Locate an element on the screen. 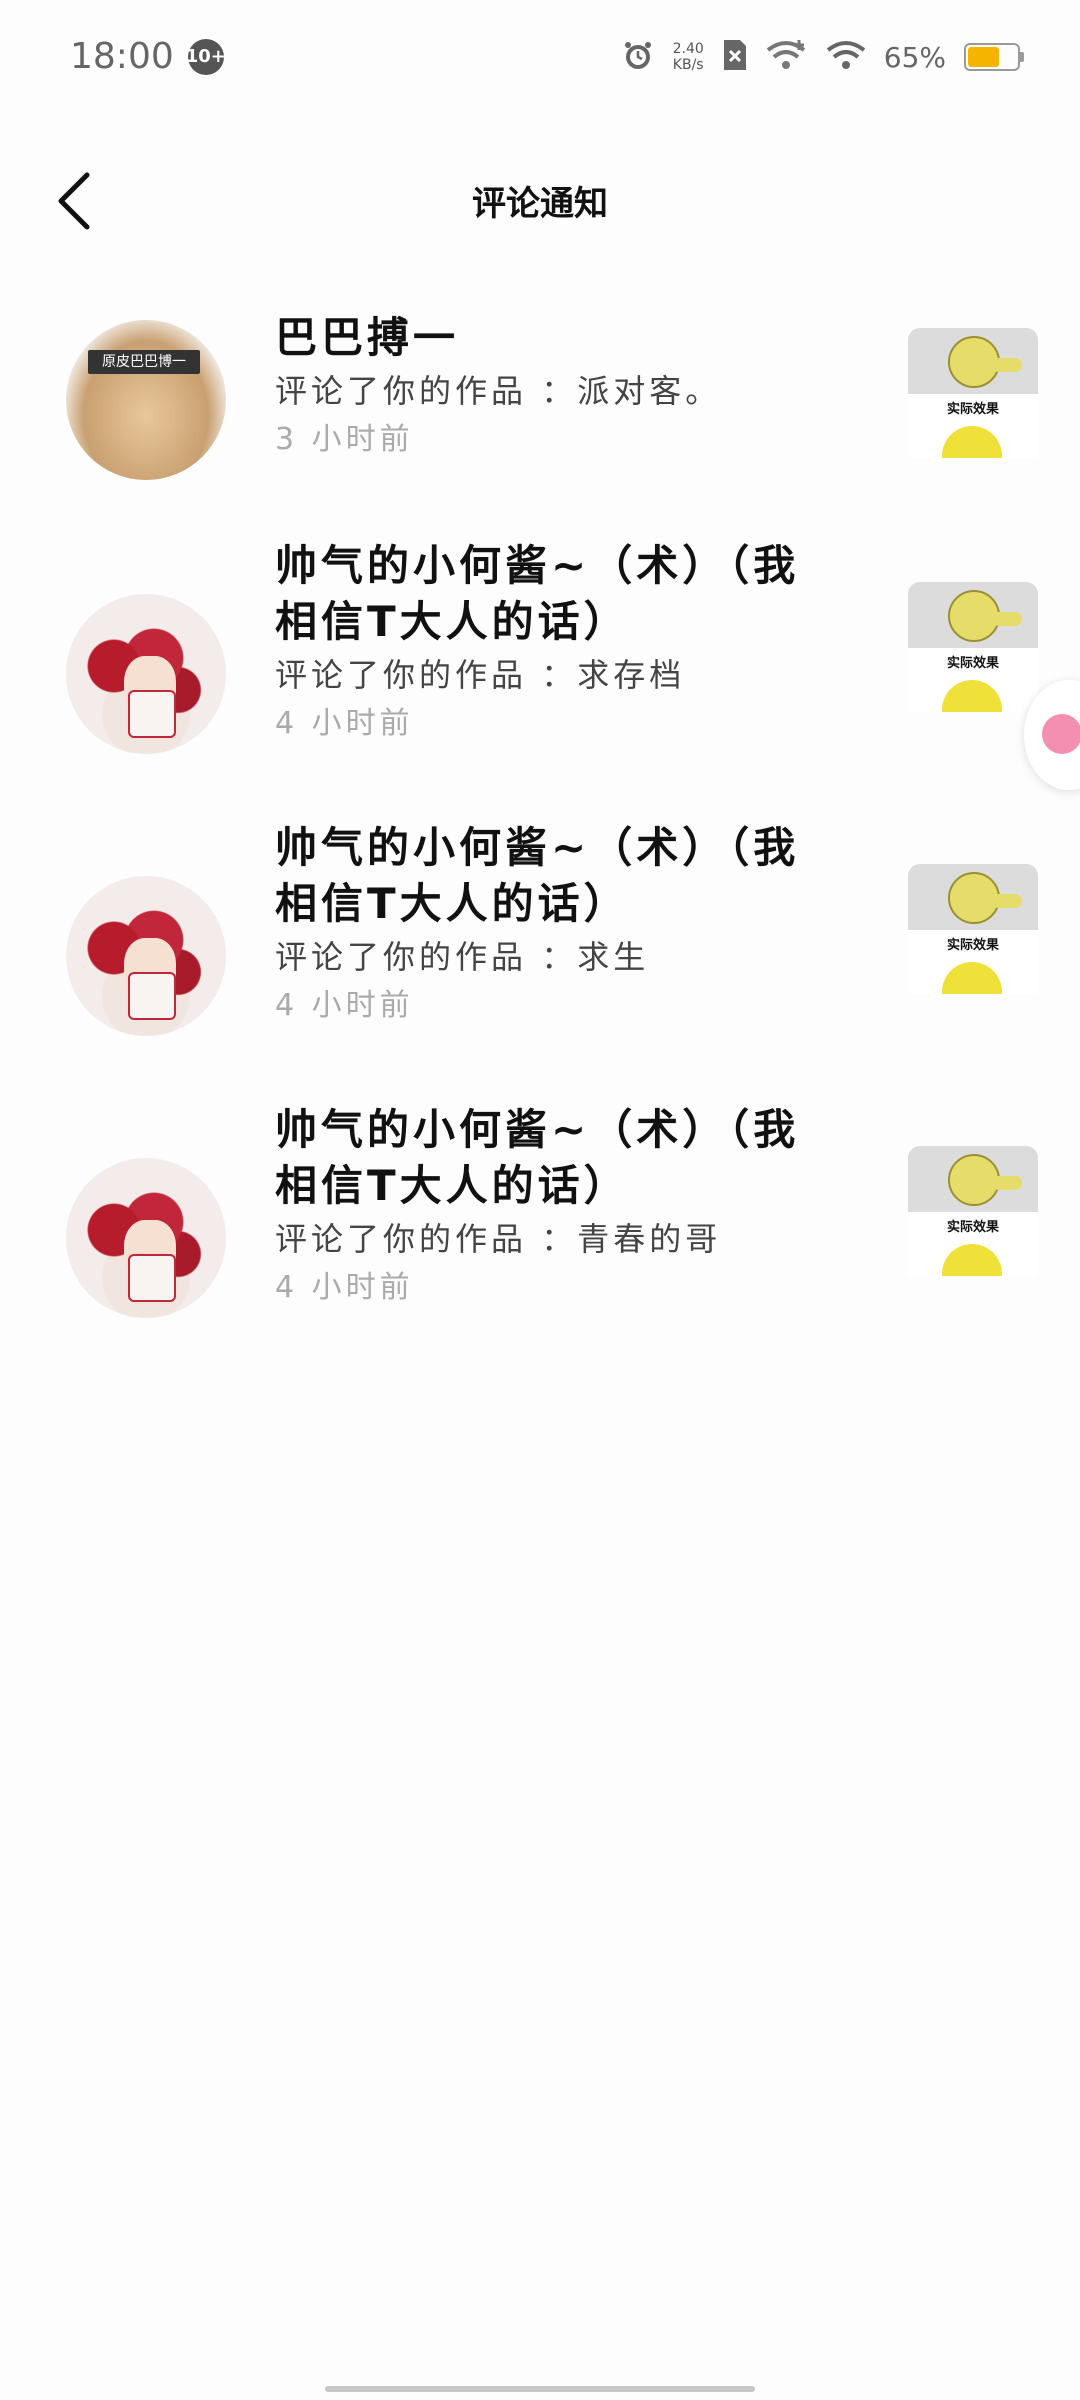 This screenshot has height=2400, width=1080. comment-line: 评论了你的作品 ：求生 is located at coordinates (555, 957).